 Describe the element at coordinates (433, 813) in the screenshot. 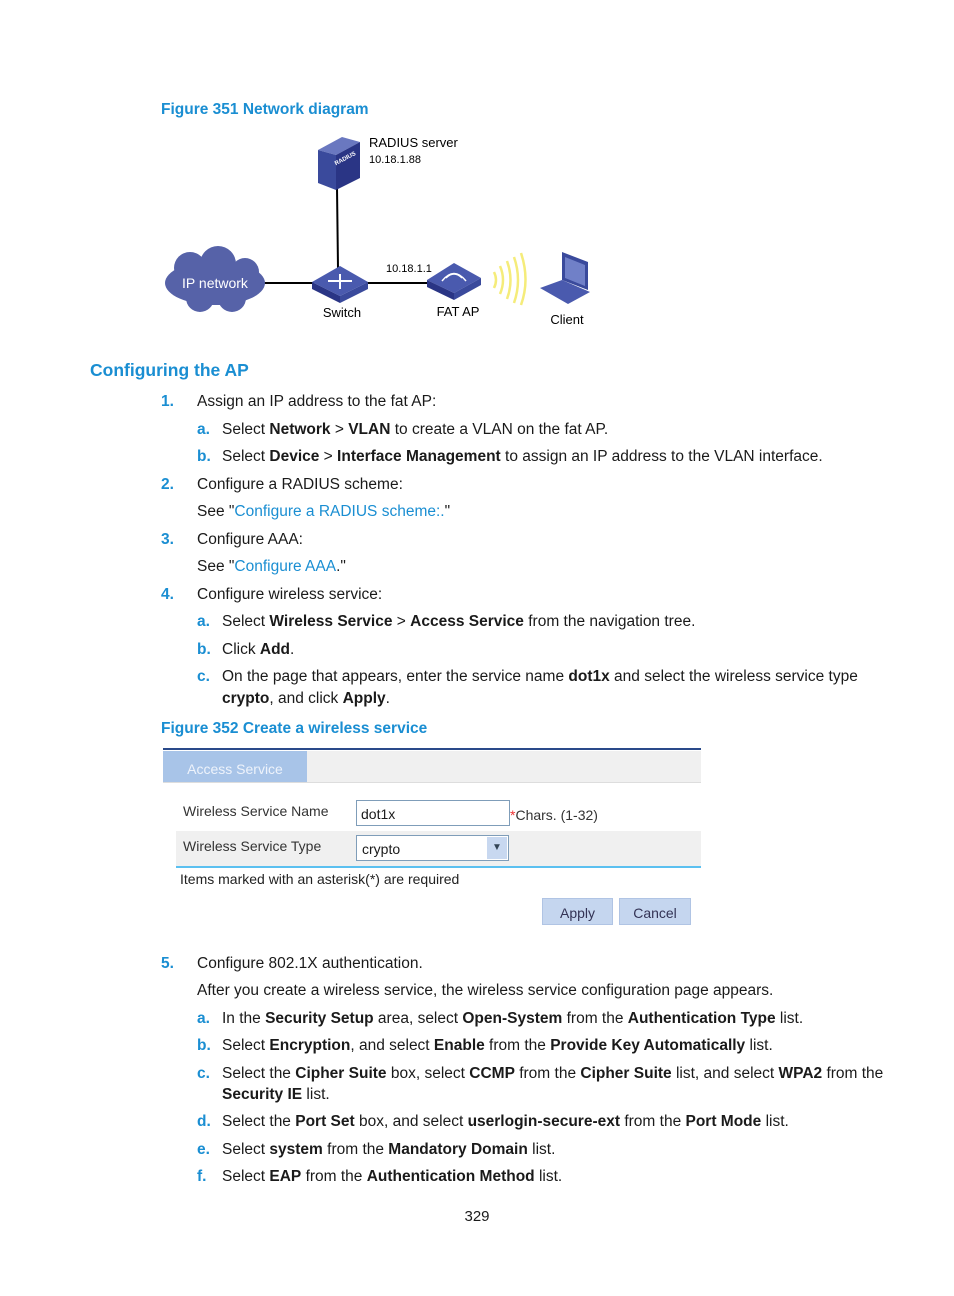

I see `wireless-service-name-input: dot1x` at that location.